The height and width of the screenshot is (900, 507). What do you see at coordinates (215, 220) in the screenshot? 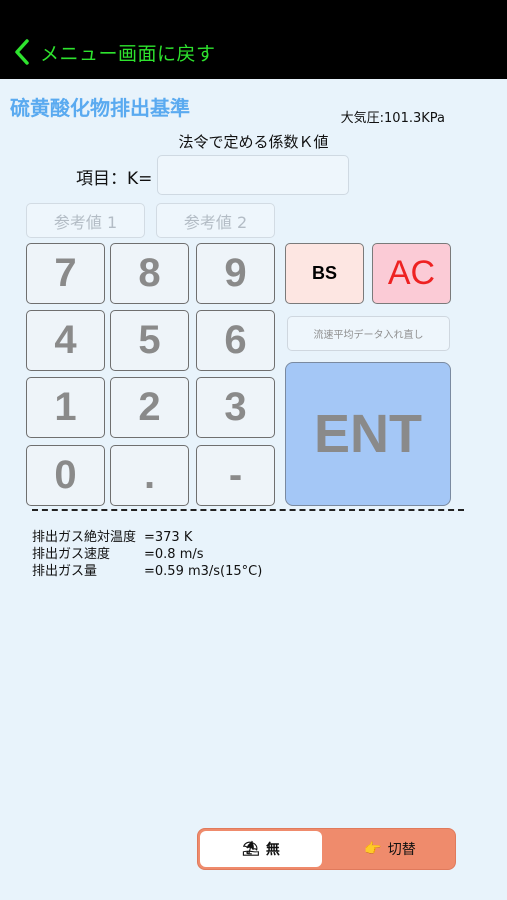
I see `ref-value-2-button: 参考値 2` at bounding box center [215, 220].